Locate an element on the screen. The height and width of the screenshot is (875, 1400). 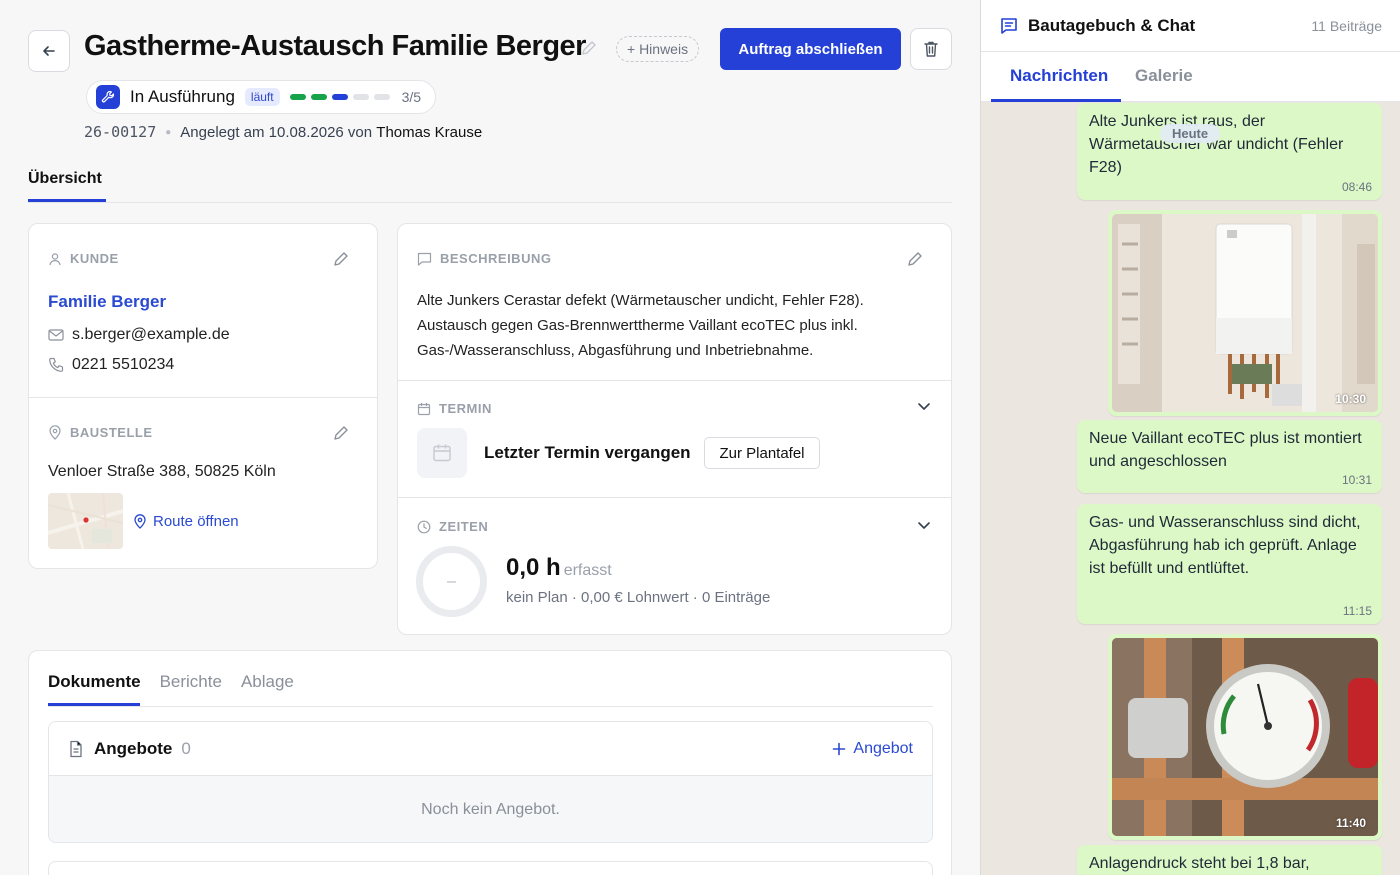
tab-documents: Dokumente is located at coordinates (94, 682).